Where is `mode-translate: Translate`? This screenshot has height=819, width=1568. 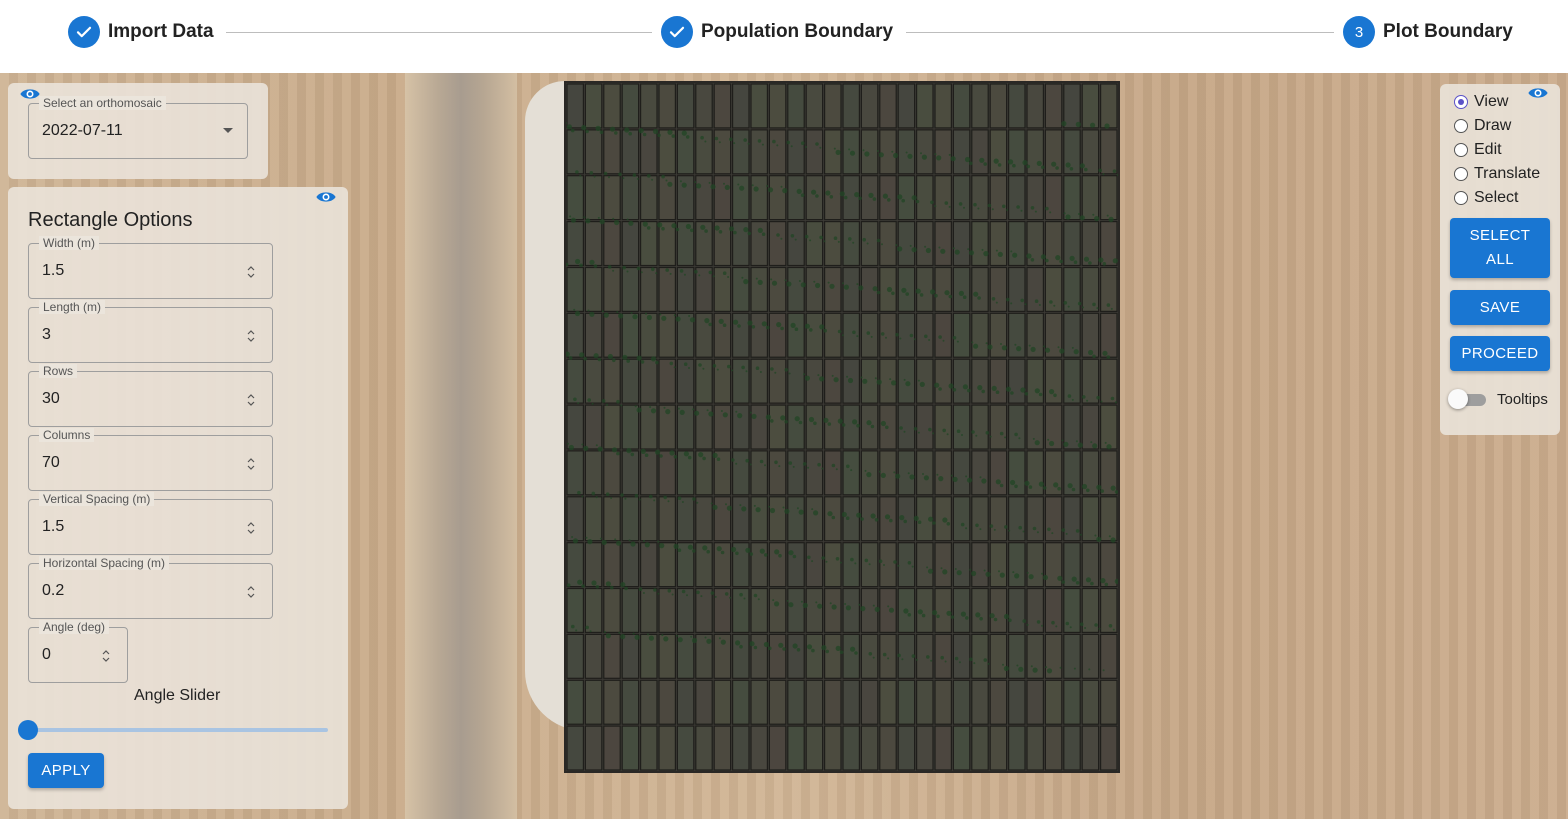 mode-translate: Translate is located at coordinates (1497, 174).